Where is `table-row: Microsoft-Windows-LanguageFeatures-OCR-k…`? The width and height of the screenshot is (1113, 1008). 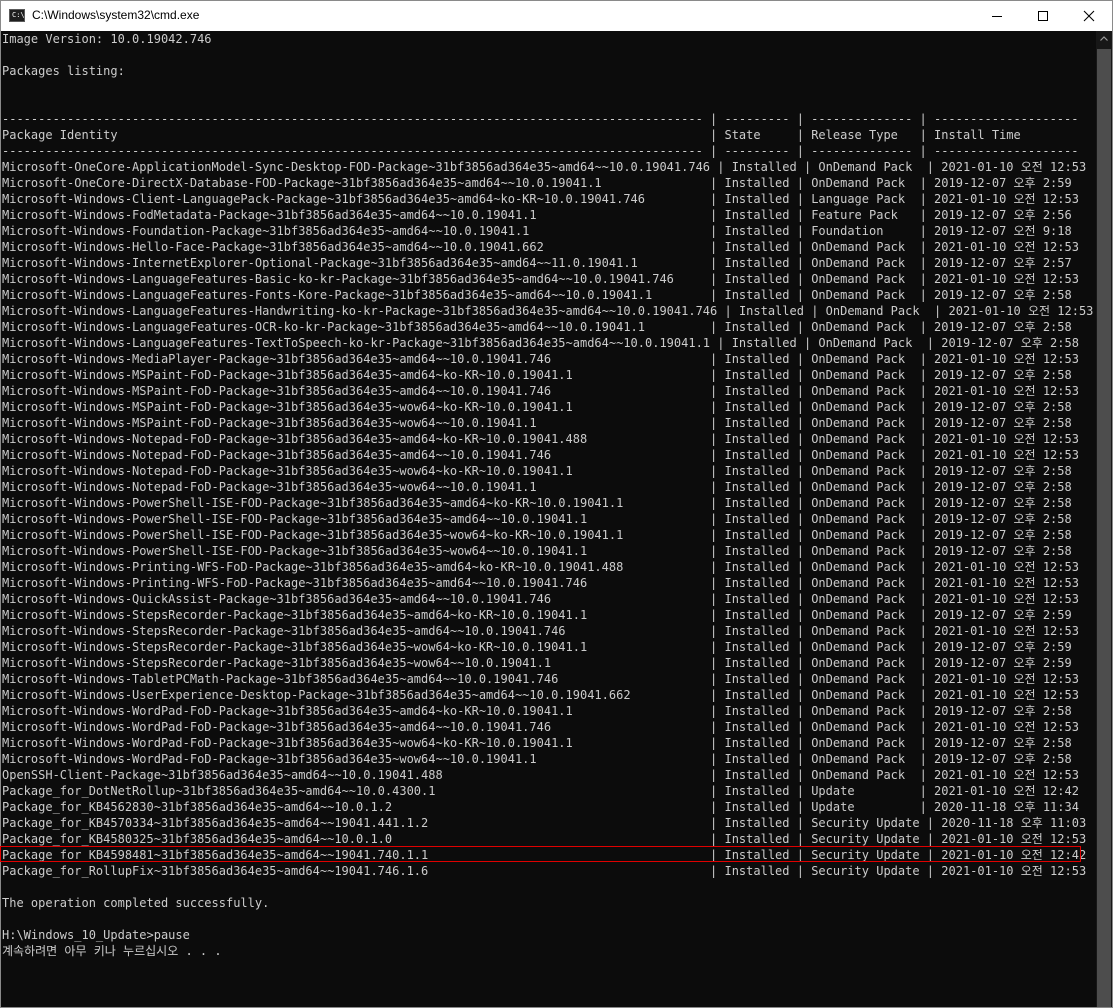
table-row: Microsoft-Windows-LanguageFeatures-OCR-k… is located at coordinates (537, 327).